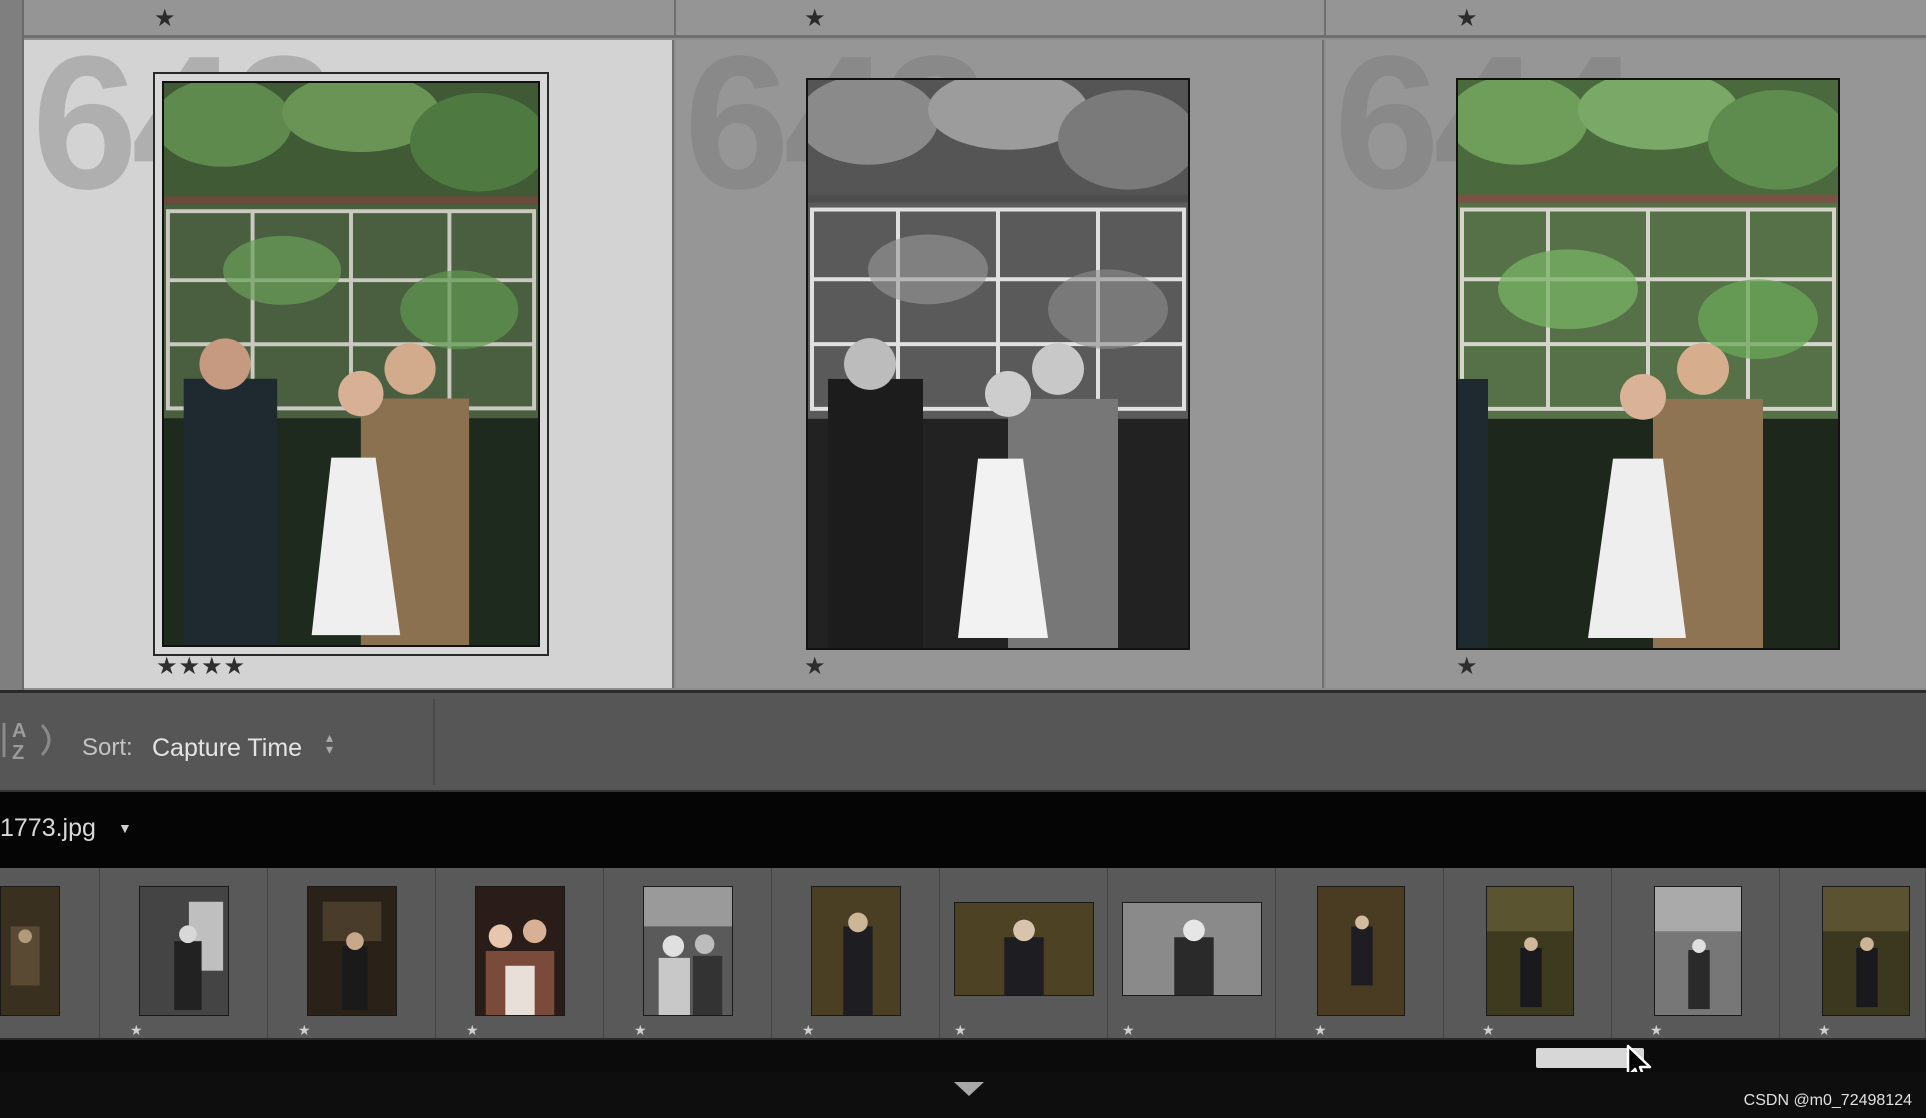 The image size is (1926, 1118). What do you see at coordinates (125, 828) in the screenshot?
I see `caret-down-icon: ▼` at bounding box center [125, 828].